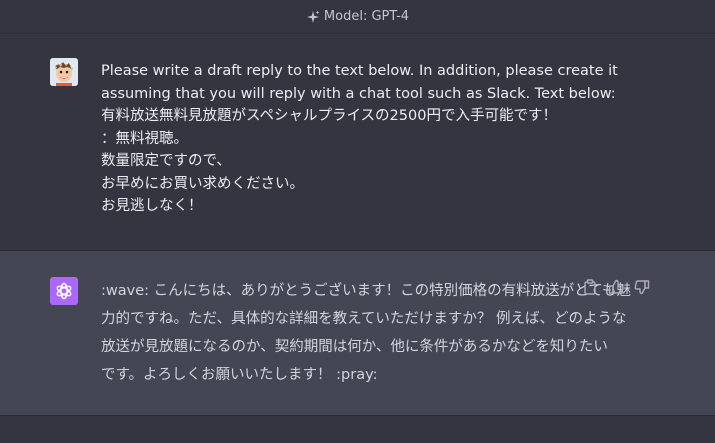  Describe the element at coordinates (329, 116) in the screenshot. I see `user-message-line: 有料放送無料見放題がスペシャルプライスの2500円で入手可能です！` at that location.